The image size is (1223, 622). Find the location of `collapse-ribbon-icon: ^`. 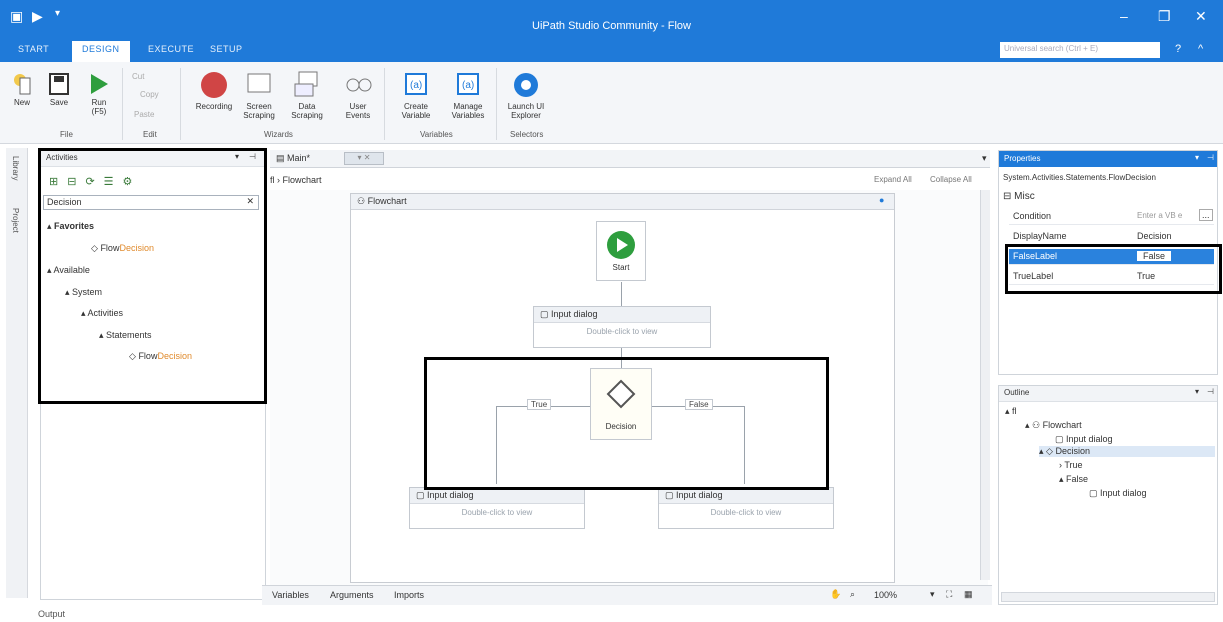

collapse-ribbon-icon: ^ is located at coordinates (1200, 49).